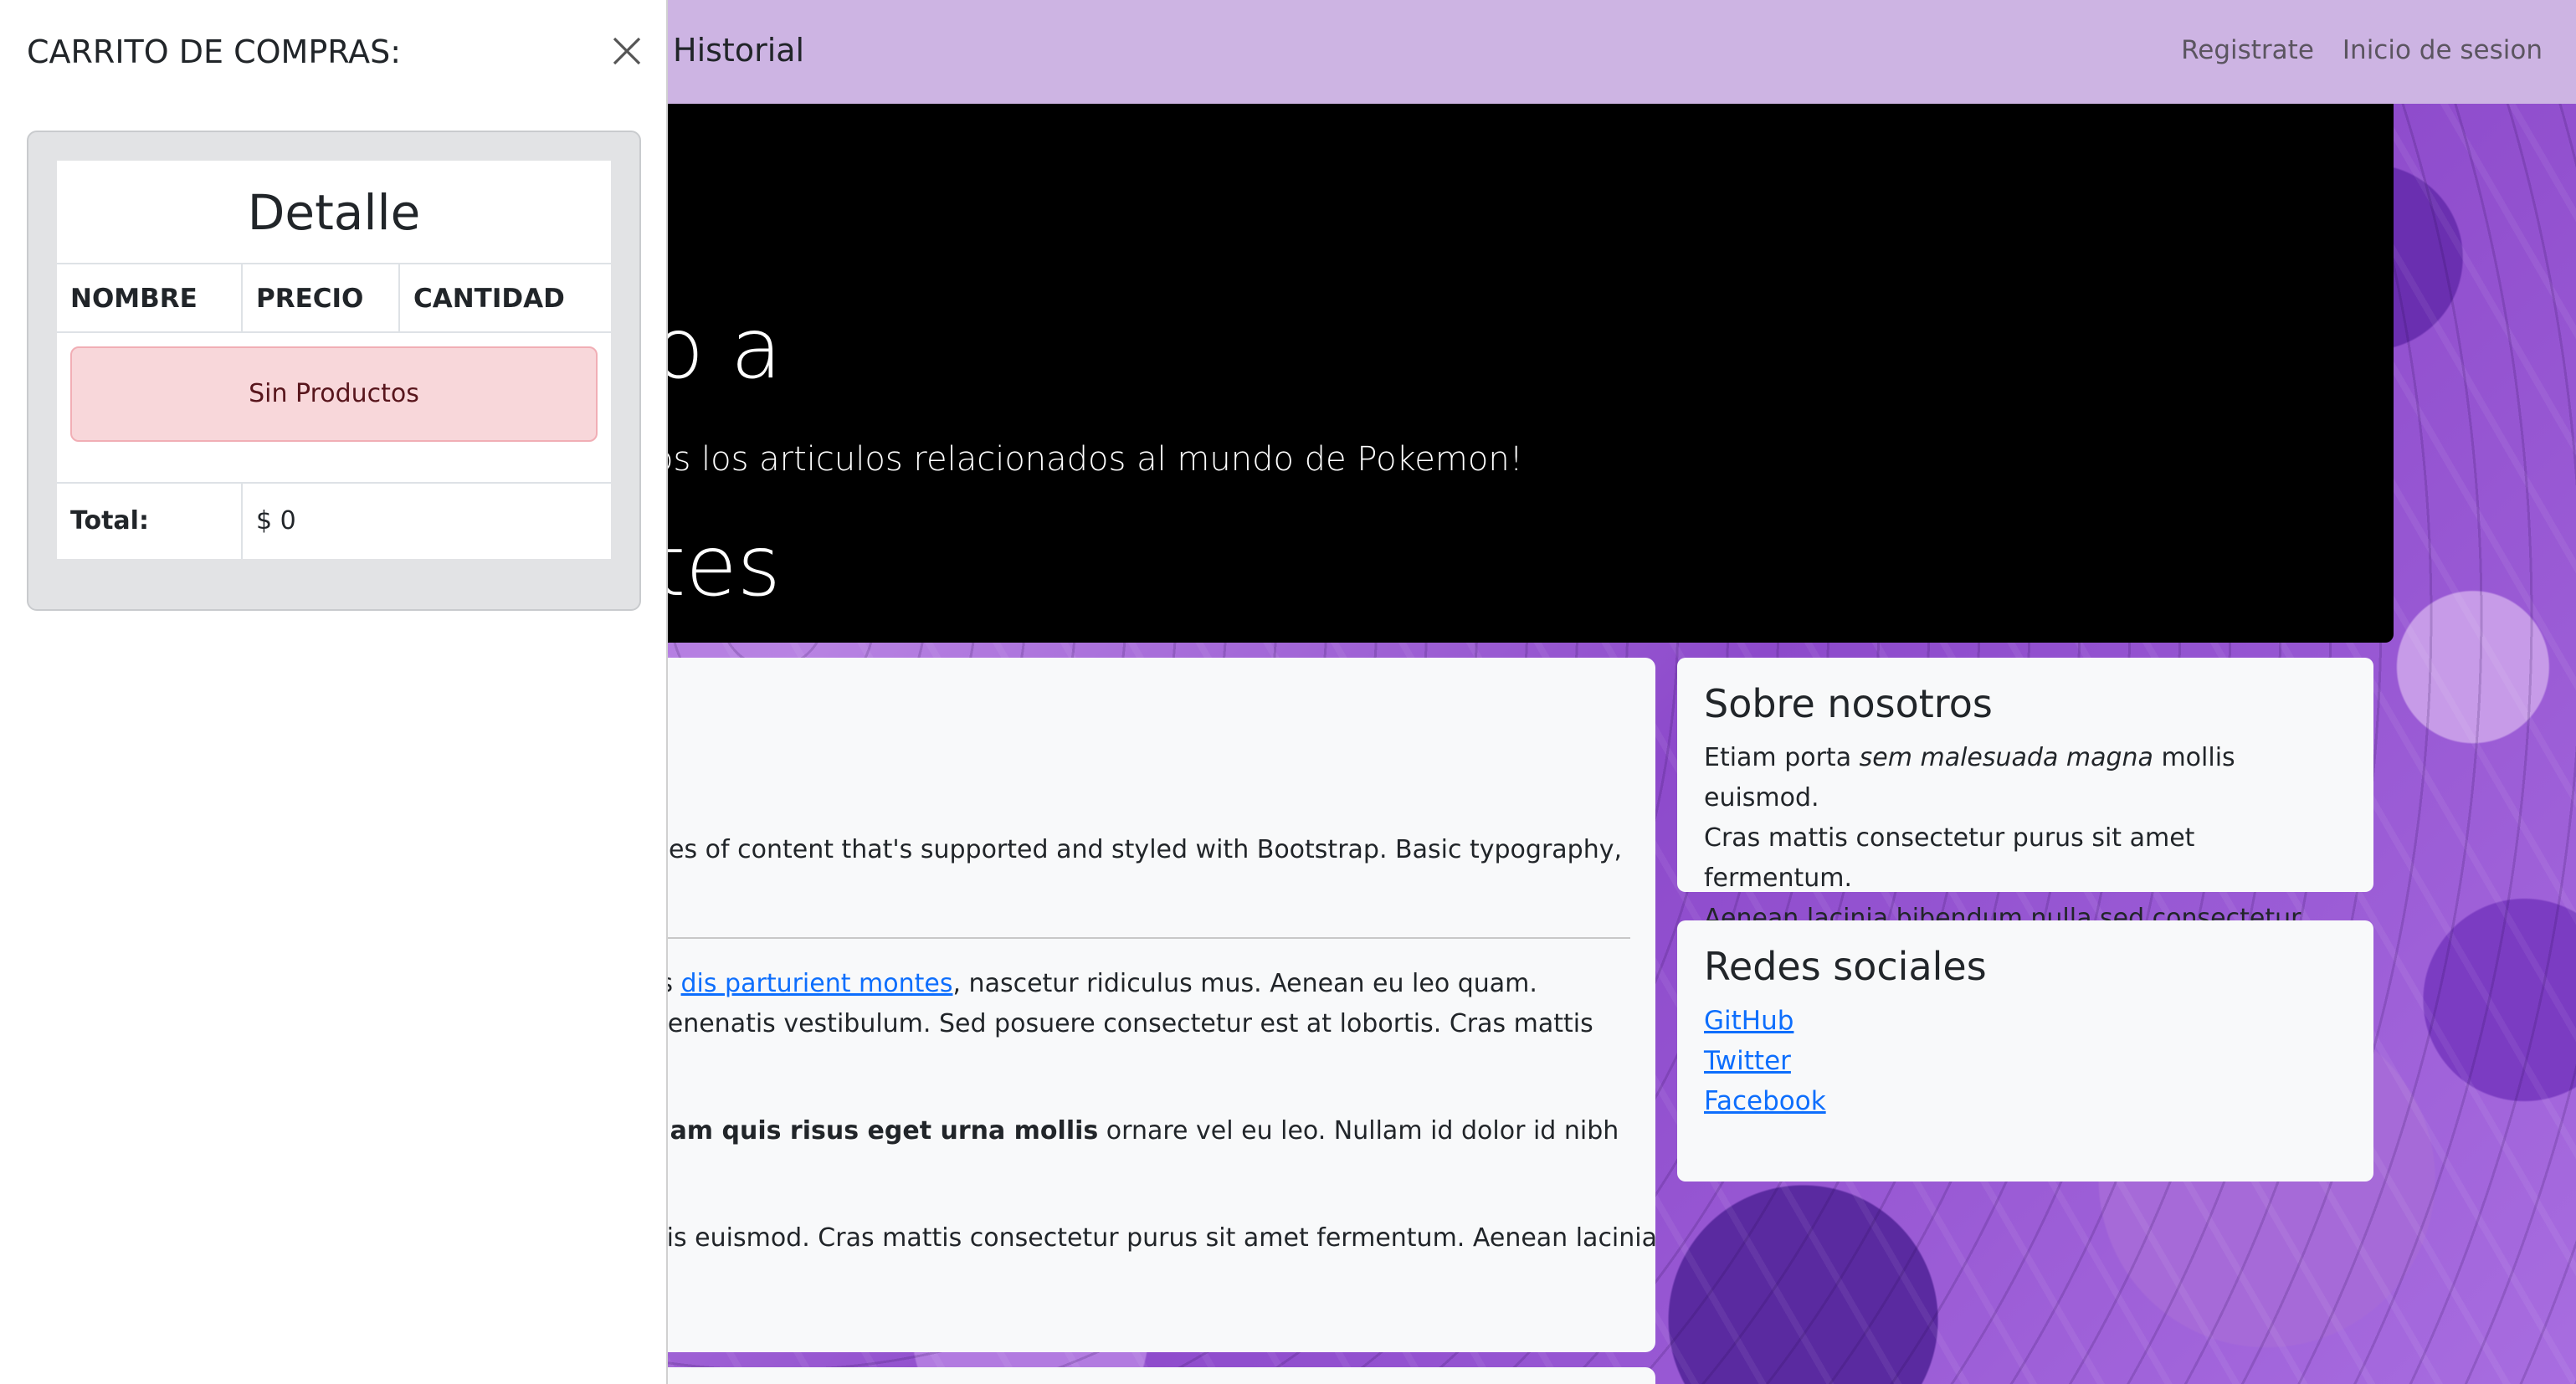 This screenshot has height=1384, width=2576. Describe the element at coordinates (1782, 758) in the screenshot. I see `about-text-part: Etiam porta` at that location.